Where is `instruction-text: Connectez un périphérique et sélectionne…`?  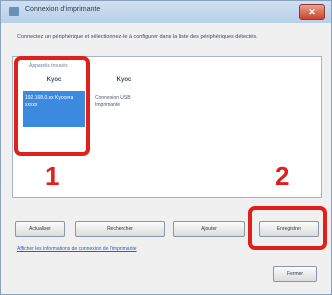
instruction-text: Connectez un périphérique et sélectionne… is located at coordinates (137, 37).